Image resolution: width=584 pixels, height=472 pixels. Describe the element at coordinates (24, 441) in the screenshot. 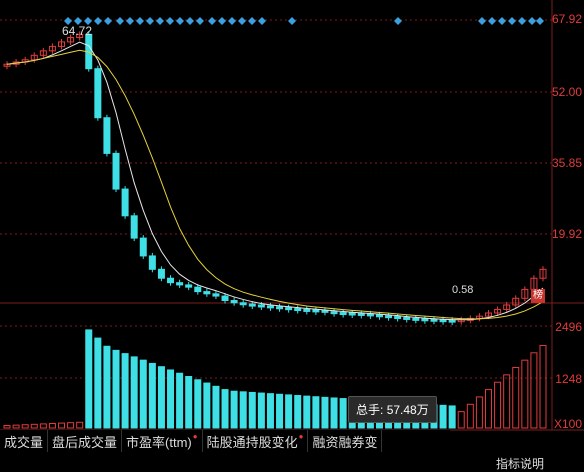

I see `tab-volume: 成交量` at that location.